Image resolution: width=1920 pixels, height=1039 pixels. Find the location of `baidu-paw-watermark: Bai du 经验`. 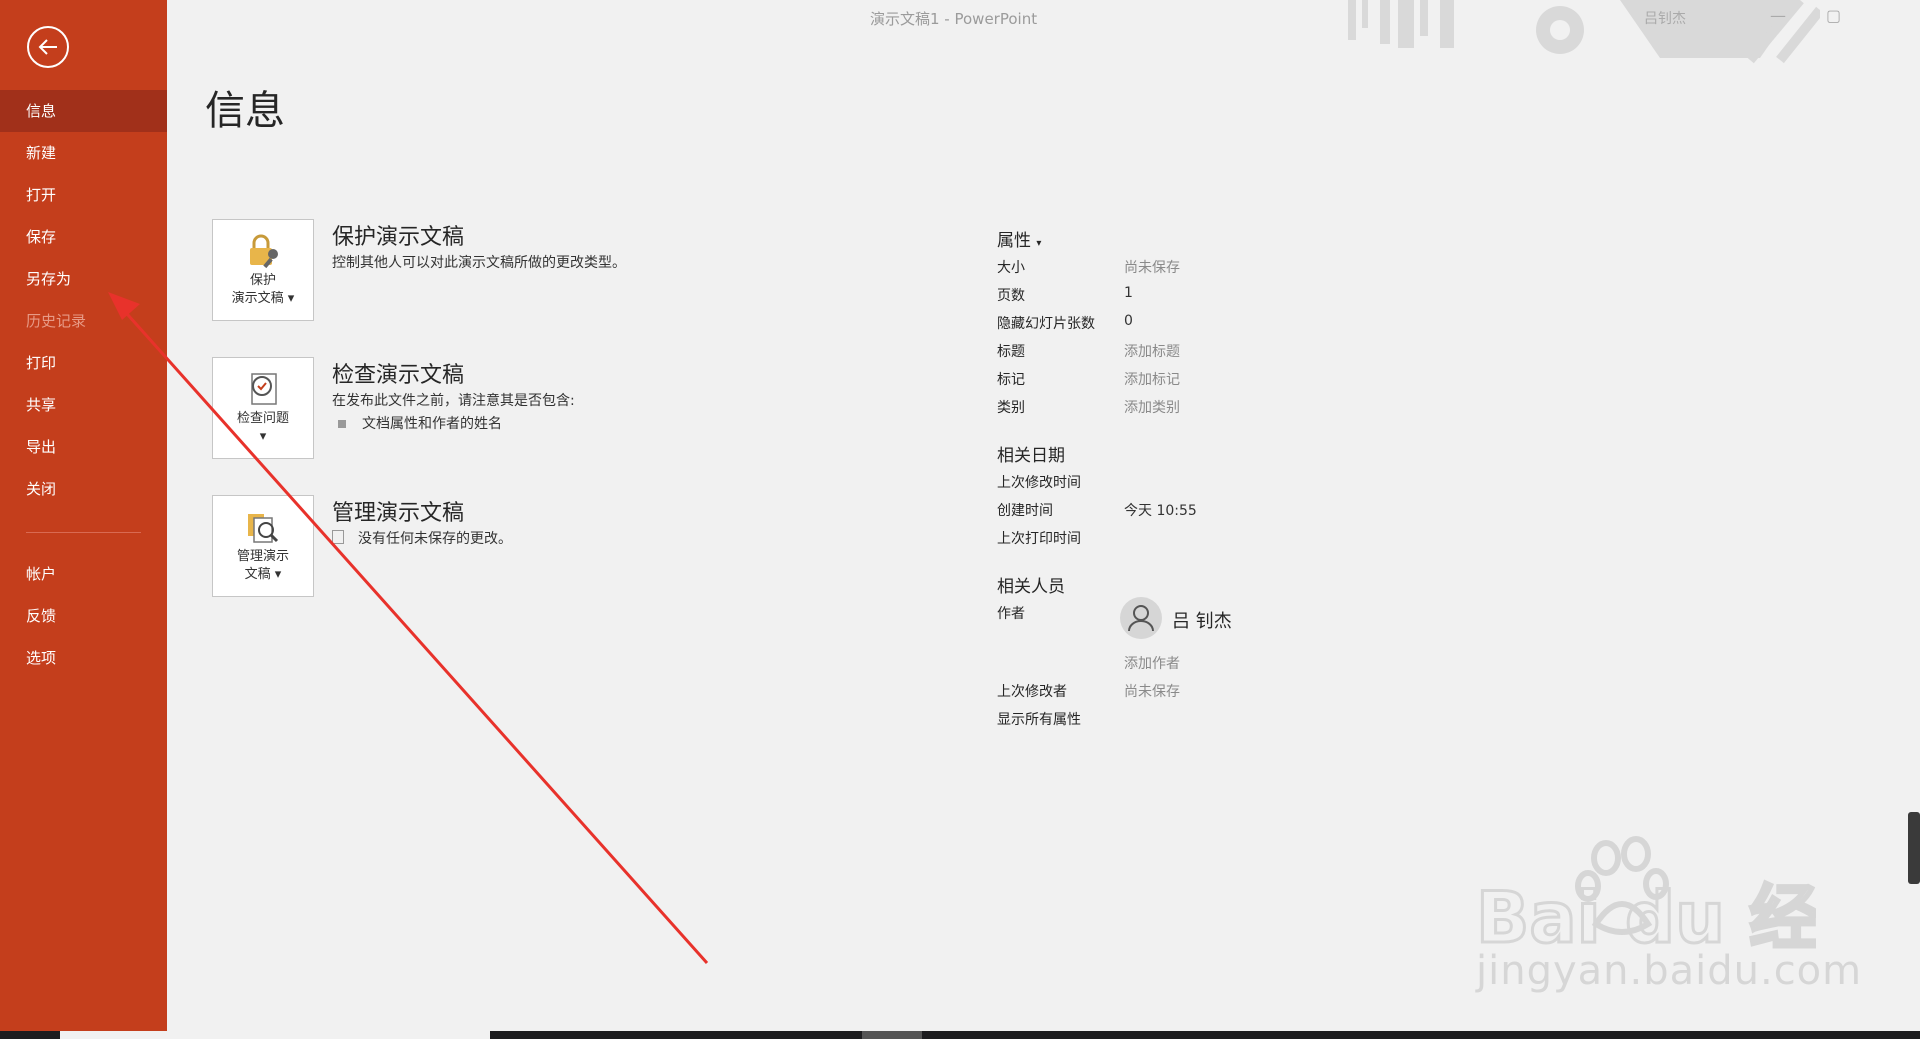

baidu-paw-watermark: Bai du 经验 is located at coordinates (1646, 894).